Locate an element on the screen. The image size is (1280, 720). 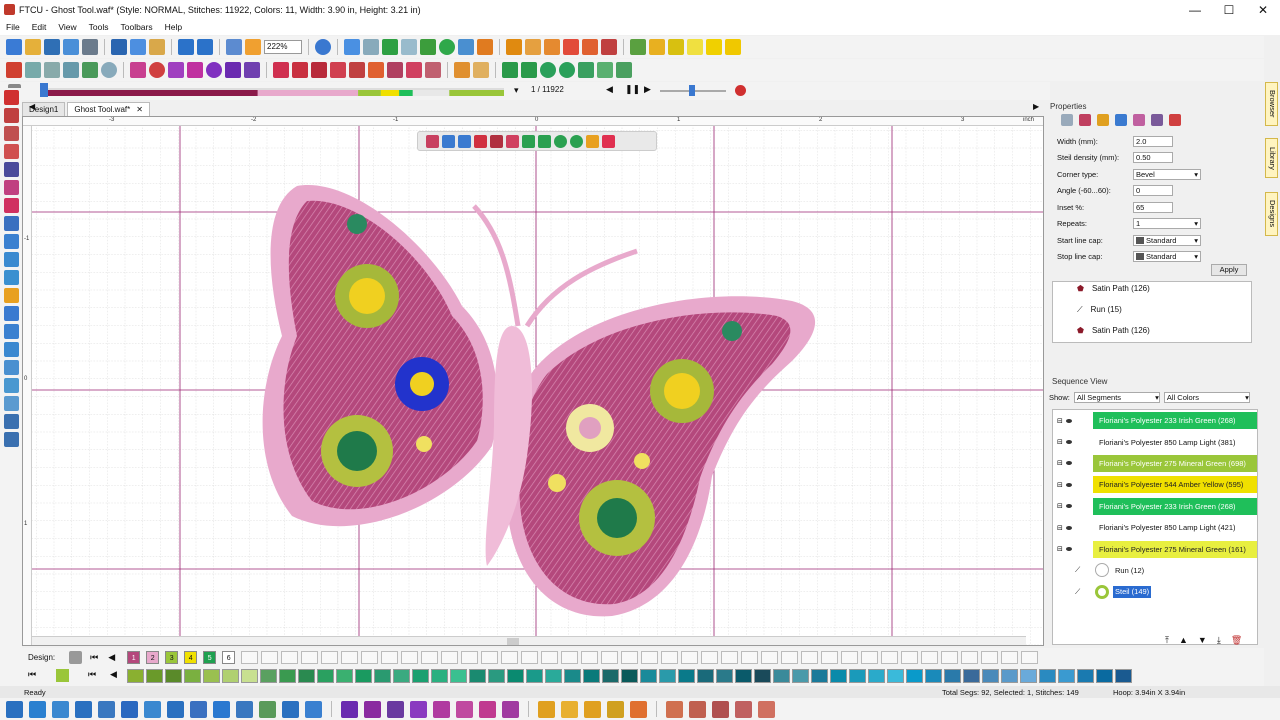
flower-icon is located at coordinates (176, 70).